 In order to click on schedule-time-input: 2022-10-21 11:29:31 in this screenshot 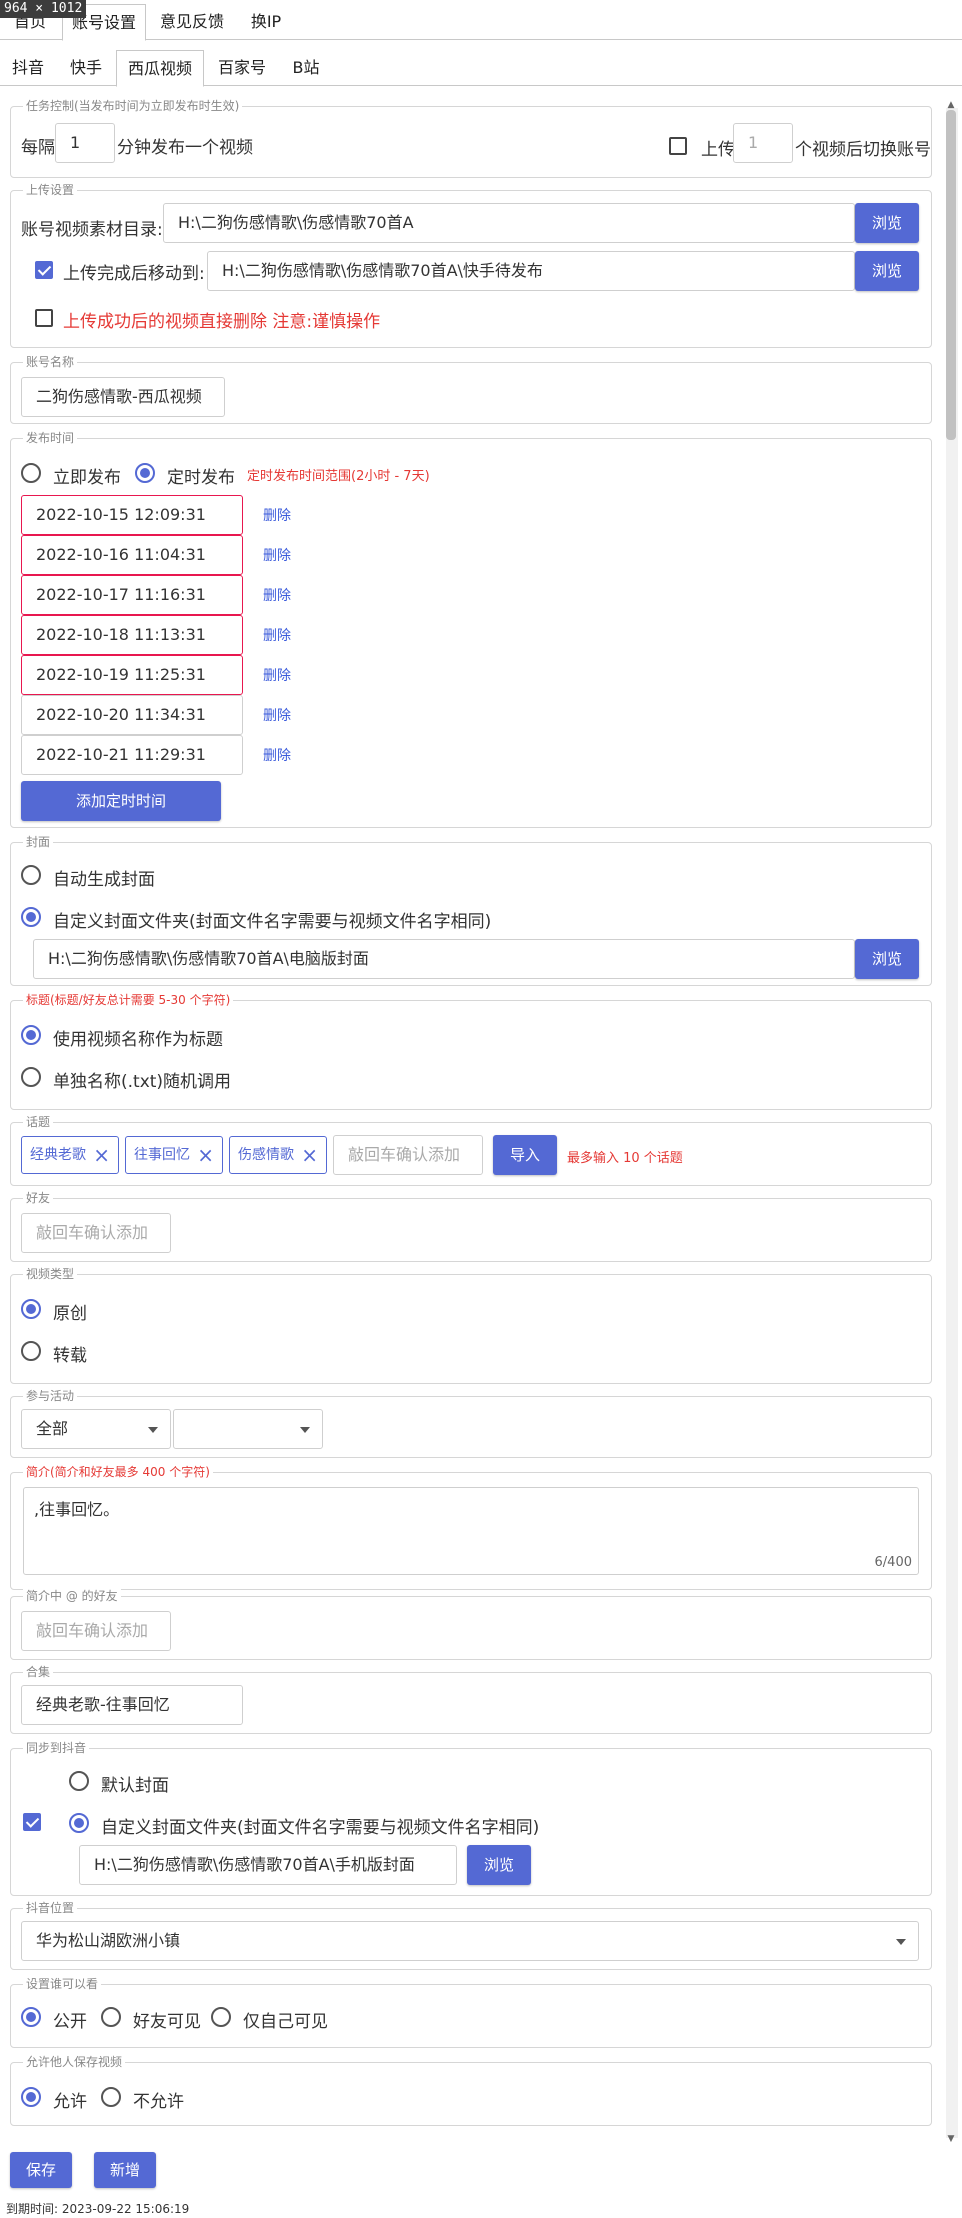, I will do `click(132, 755)`.